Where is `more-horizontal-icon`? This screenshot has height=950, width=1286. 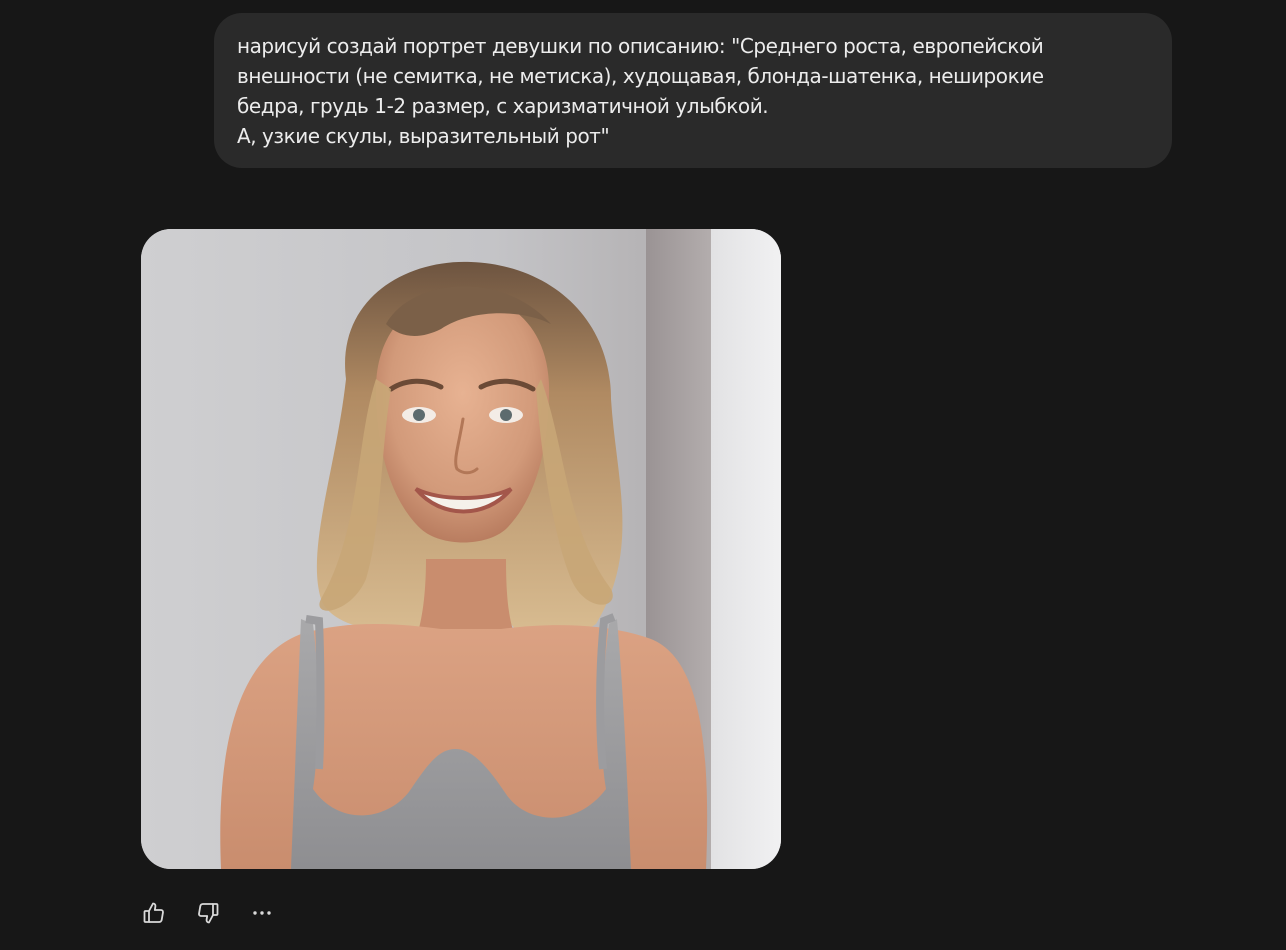
more-horizontal-icon is located at coordinates (262, 913).